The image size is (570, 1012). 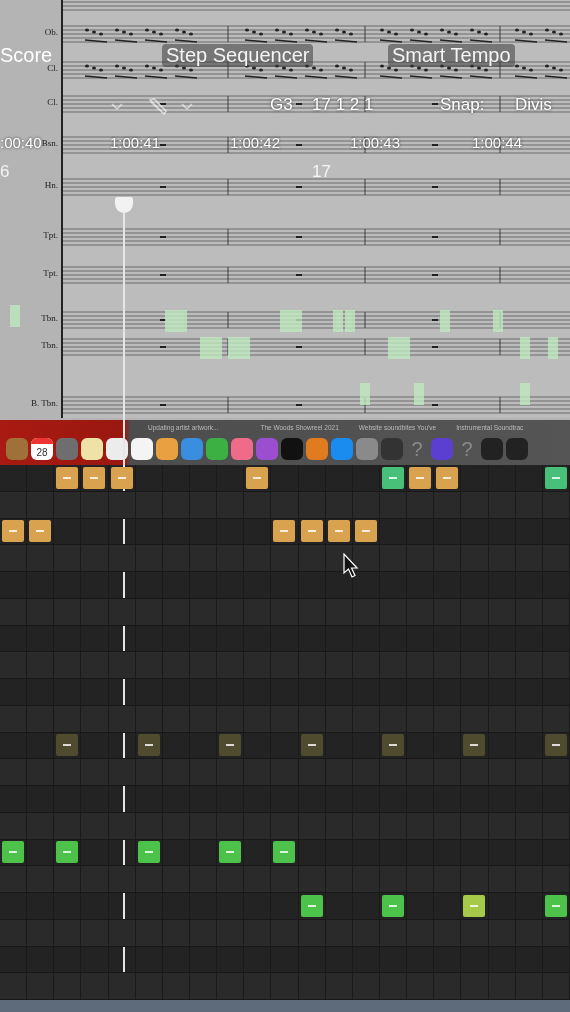 What do you see at coordinates (375, 142) in the screenshot?
I see `time-label: 1:00:43` at bounding box center [375, 142].